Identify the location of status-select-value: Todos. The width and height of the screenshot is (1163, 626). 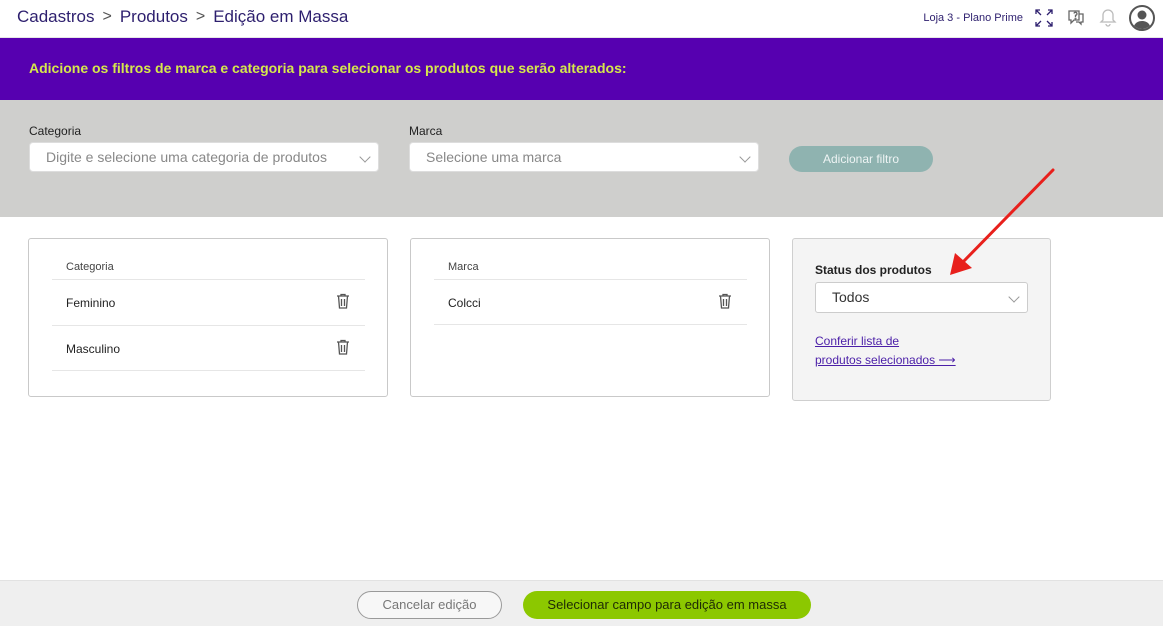
(851, 297).